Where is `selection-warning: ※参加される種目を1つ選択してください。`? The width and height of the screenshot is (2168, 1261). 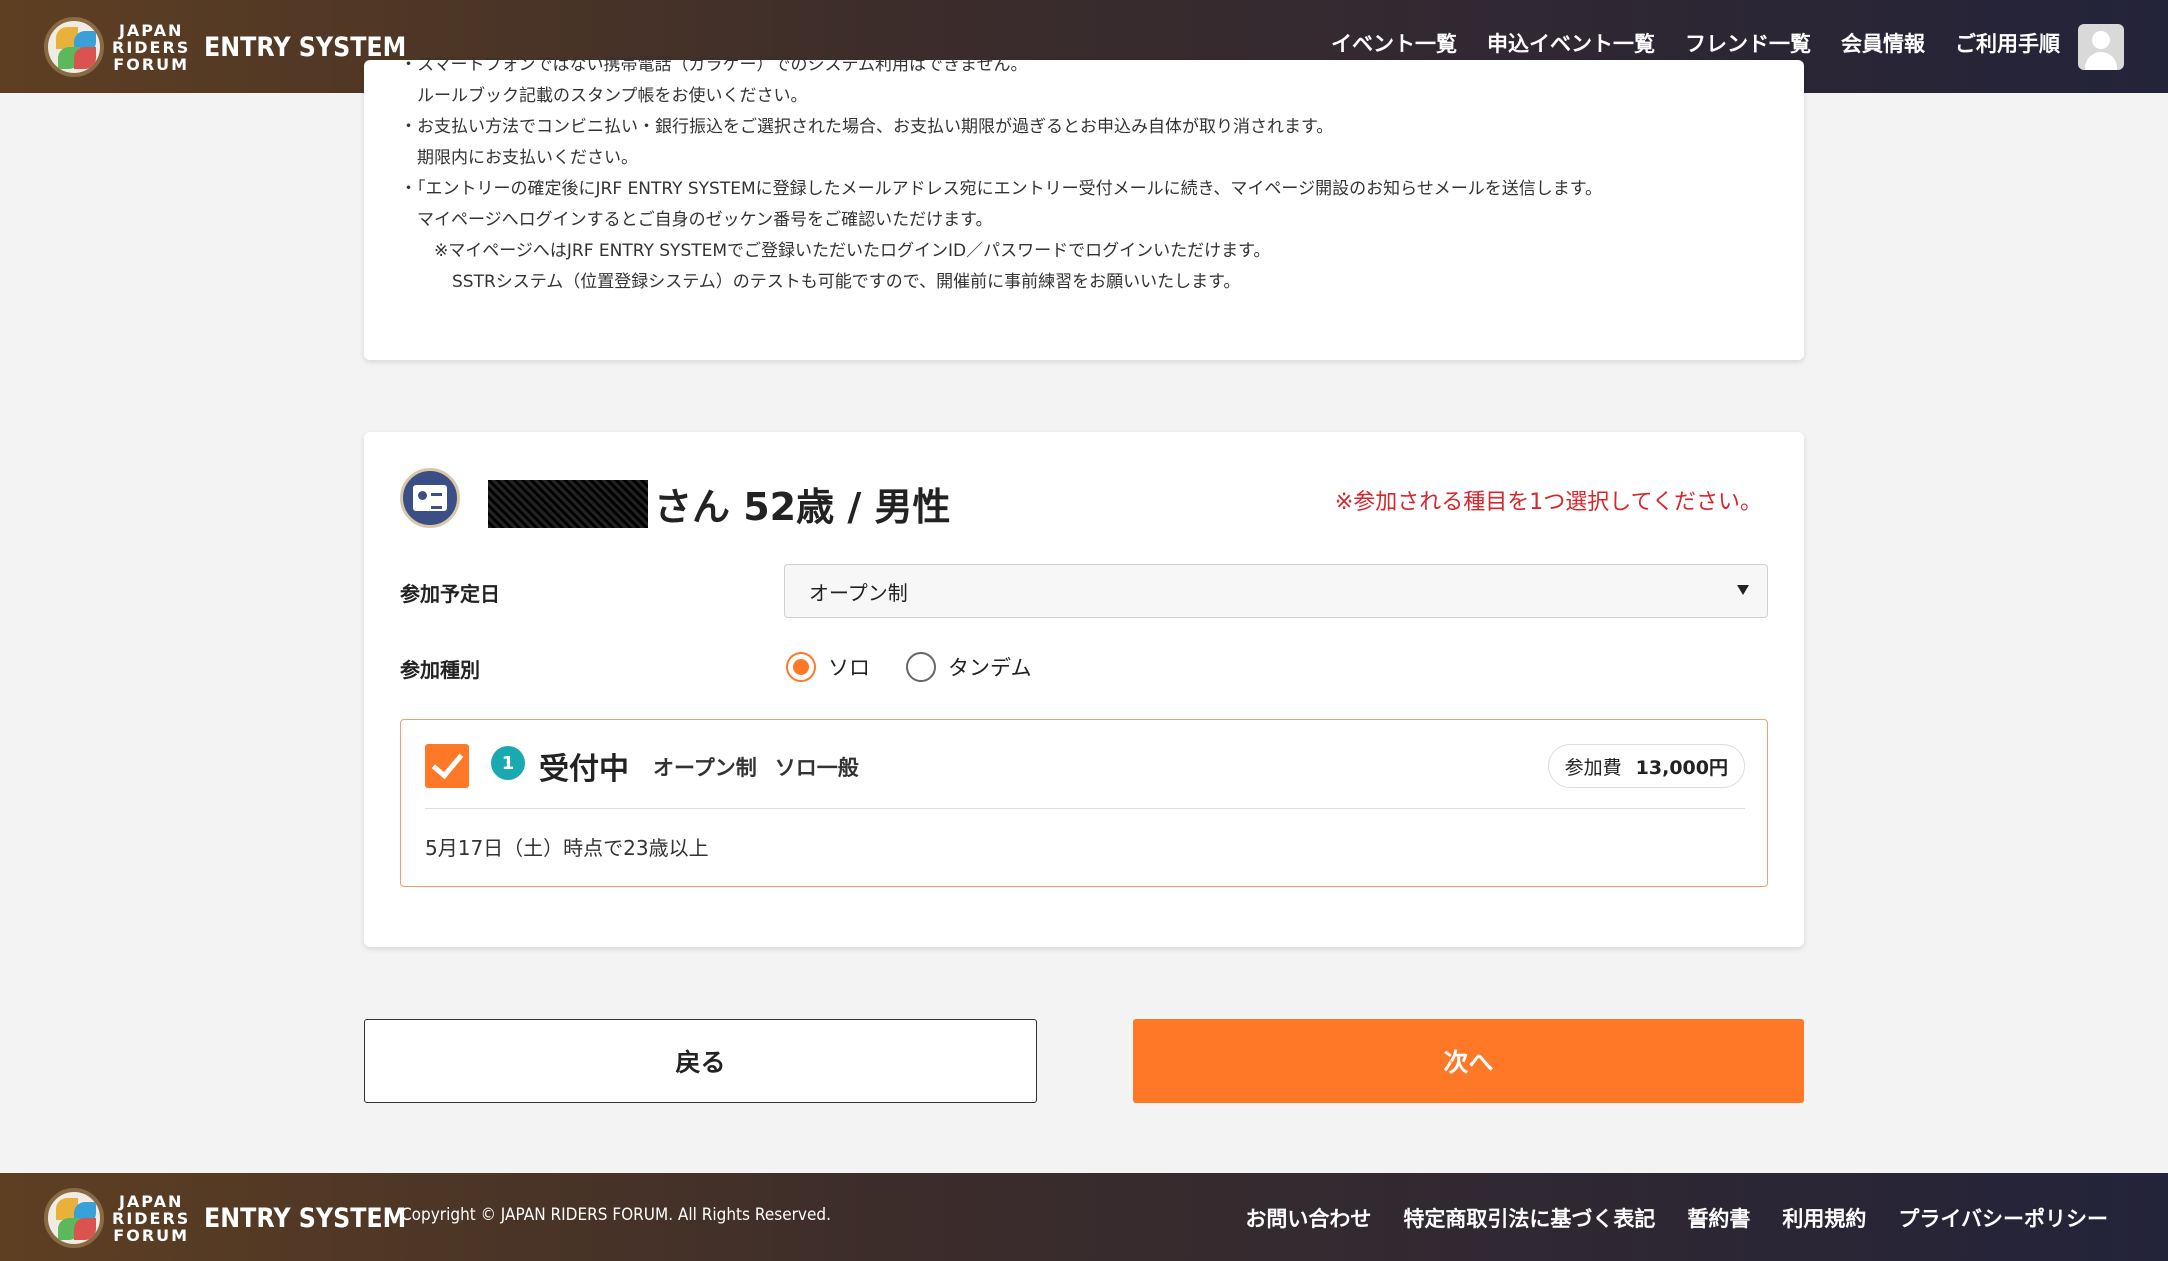
selection-warning: ※参加される種目を1つ選択してください。 is located at coordinates (1548, 502).